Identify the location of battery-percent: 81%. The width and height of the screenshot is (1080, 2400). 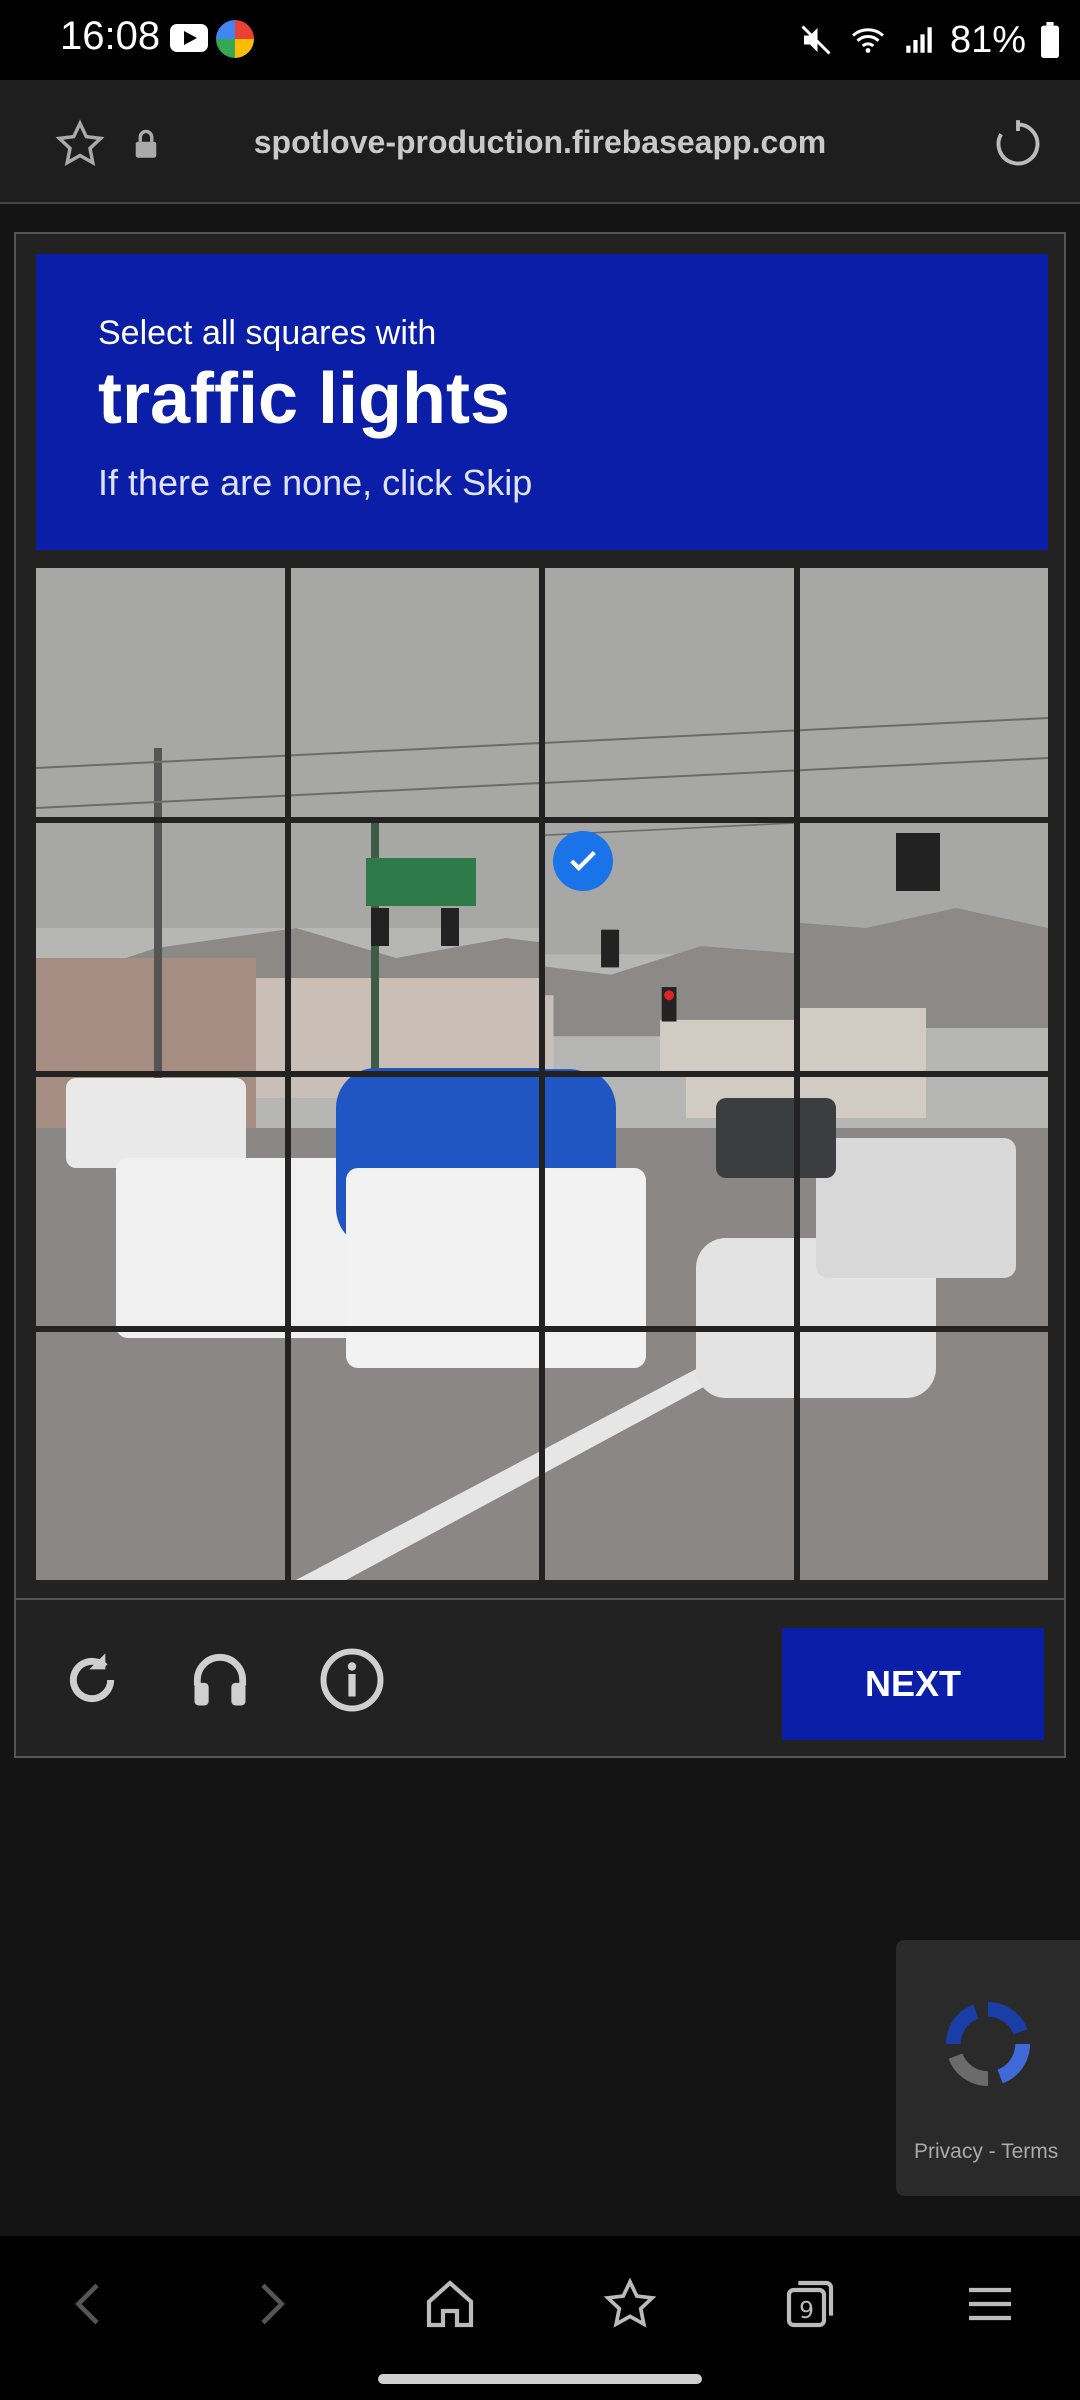
(987, 39).